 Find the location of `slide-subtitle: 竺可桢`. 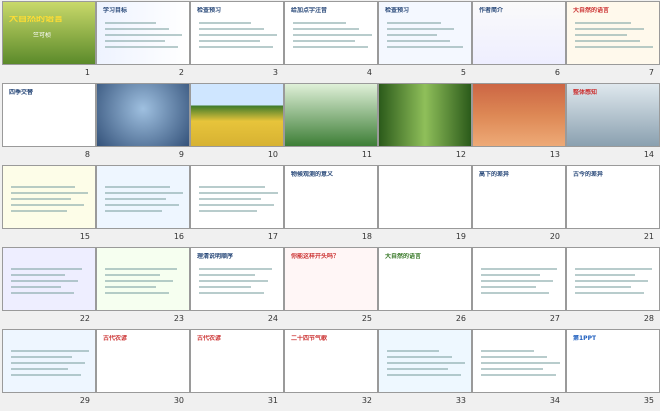

slide-subtitle: 竺可桢 is located at coordinates (42, 35).